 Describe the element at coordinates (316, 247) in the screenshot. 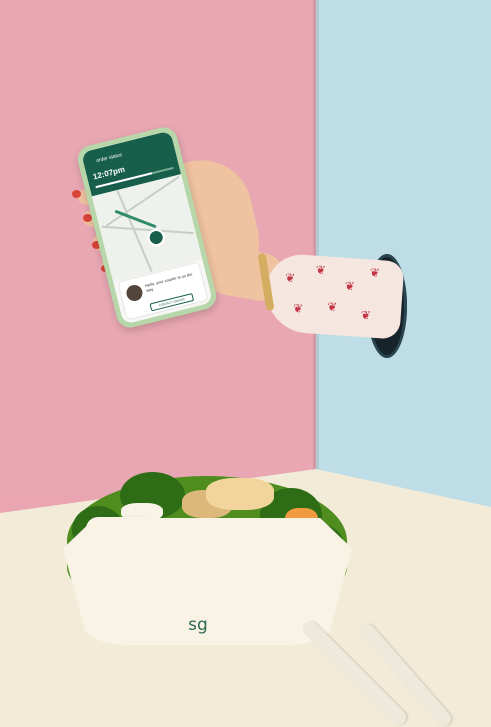

I see `wall-corner` at that location.